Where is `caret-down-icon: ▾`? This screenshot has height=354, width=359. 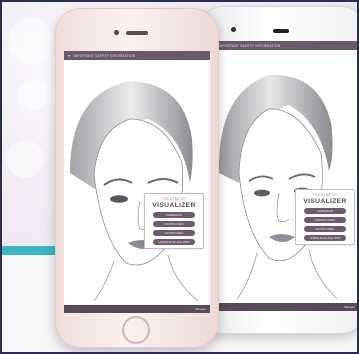 caret-down-icon: ▾ is located at coordinates (69, 55).